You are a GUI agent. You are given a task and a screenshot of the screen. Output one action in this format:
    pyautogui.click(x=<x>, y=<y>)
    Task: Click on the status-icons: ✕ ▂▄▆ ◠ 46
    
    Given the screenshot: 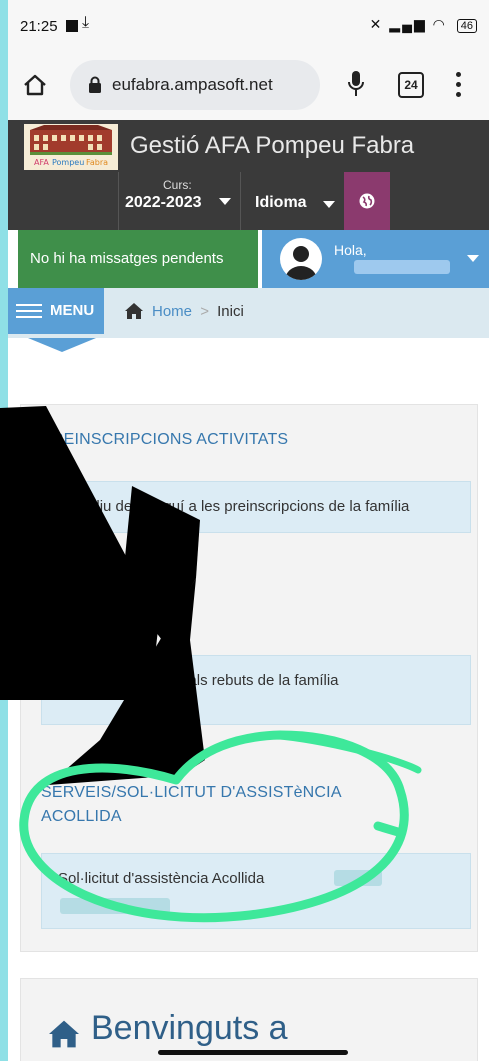 What is the action you would take?
    pyautogui.click(x=423, y=24)
    